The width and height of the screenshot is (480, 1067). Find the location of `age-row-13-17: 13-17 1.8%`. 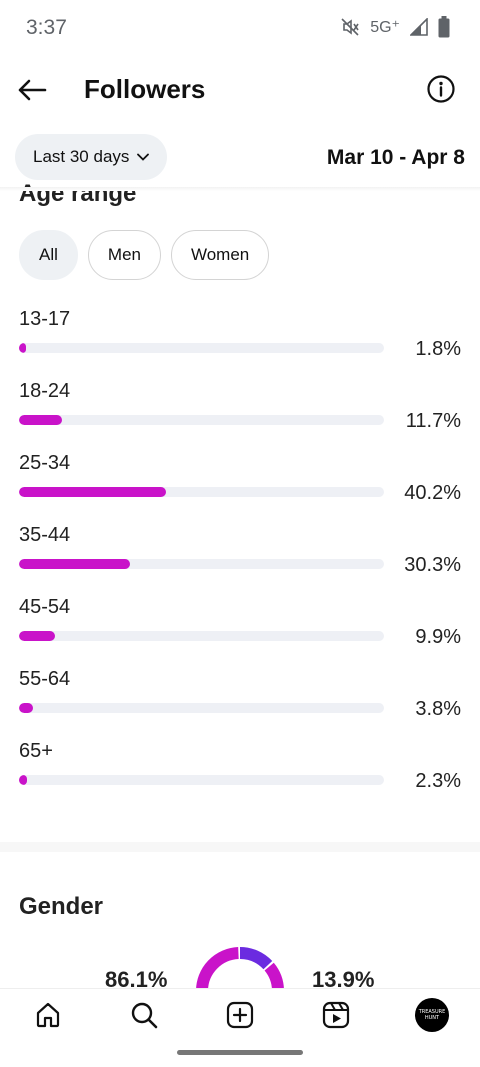

age-row-13-17: 13-17 1.8% is located at coordinates (240, 344).